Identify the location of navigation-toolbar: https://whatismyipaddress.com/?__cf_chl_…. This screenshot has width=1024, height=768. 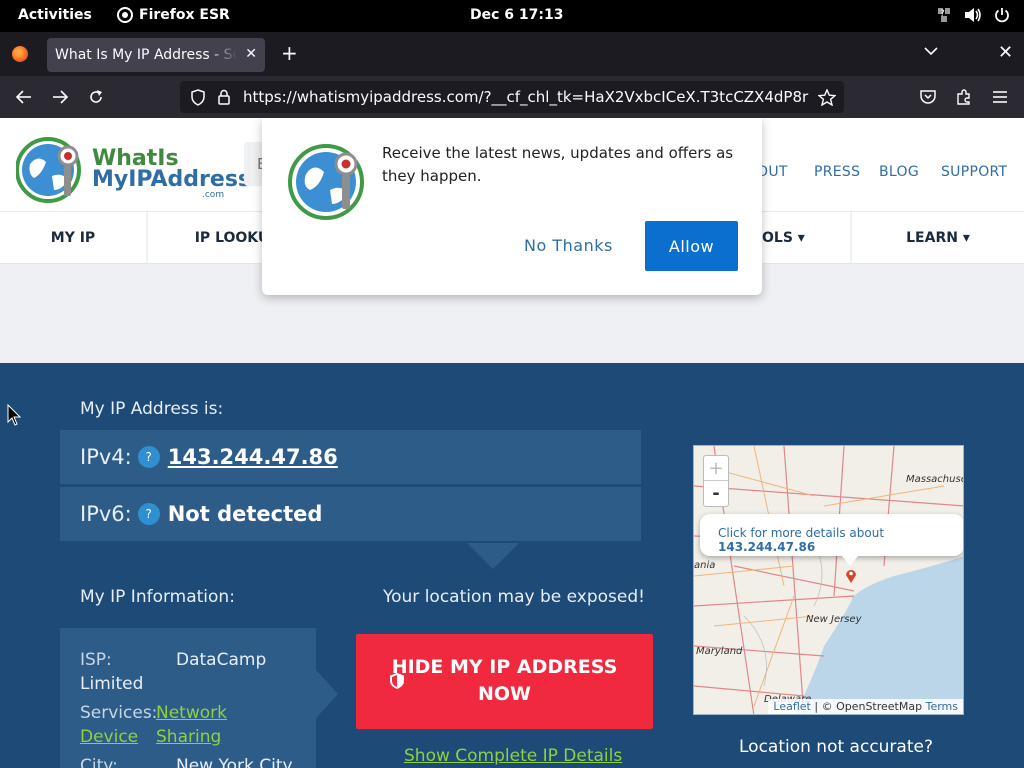
(512, 97).